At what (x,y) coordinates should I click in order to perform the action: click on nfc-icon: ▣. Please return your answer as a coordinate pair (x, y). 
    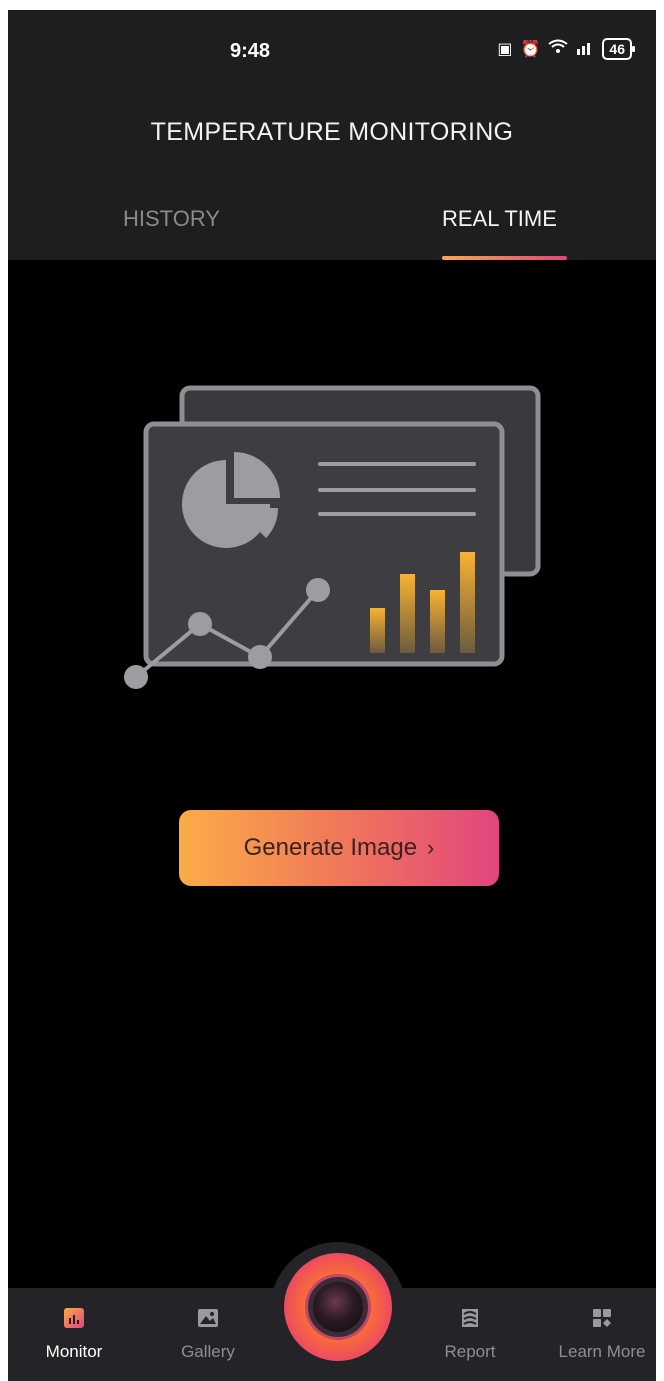
    Looking at the image, I should click on (505, 49).